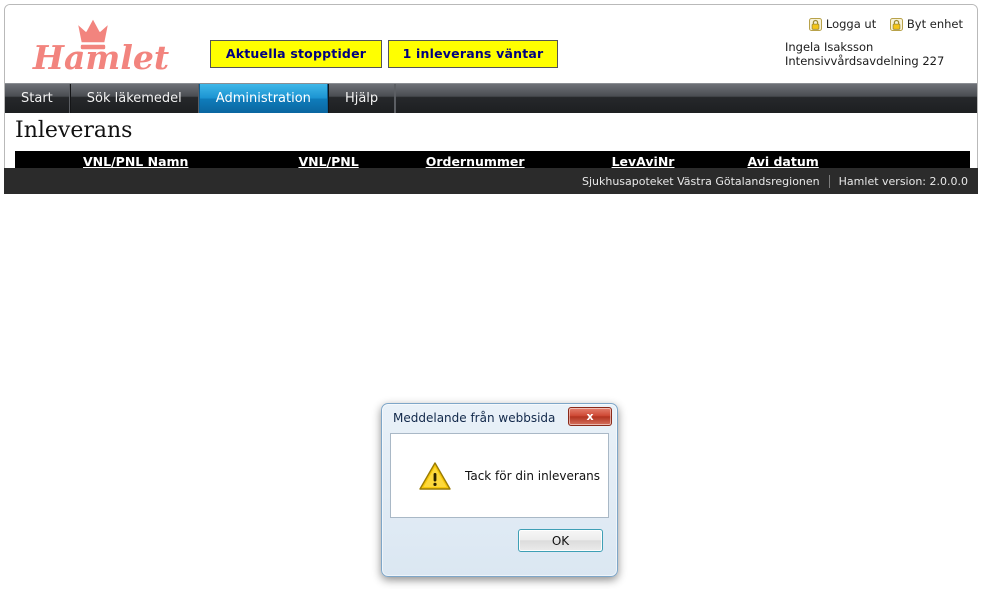  Describe the element at coordinates (782, 161) in the screenshot. I see `column-header-avi-datum: Avi datum` at that location.